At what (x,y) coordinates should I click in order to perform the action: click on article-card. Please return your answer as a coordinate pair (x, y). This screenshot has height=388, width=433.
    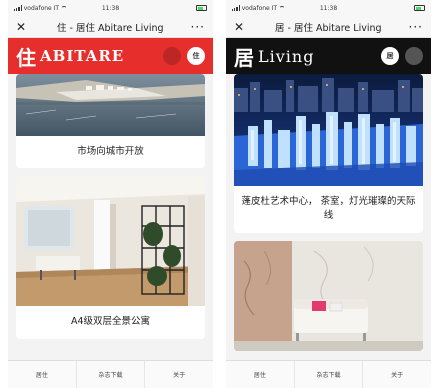
    Looking at the image, I should click on (328, 295).